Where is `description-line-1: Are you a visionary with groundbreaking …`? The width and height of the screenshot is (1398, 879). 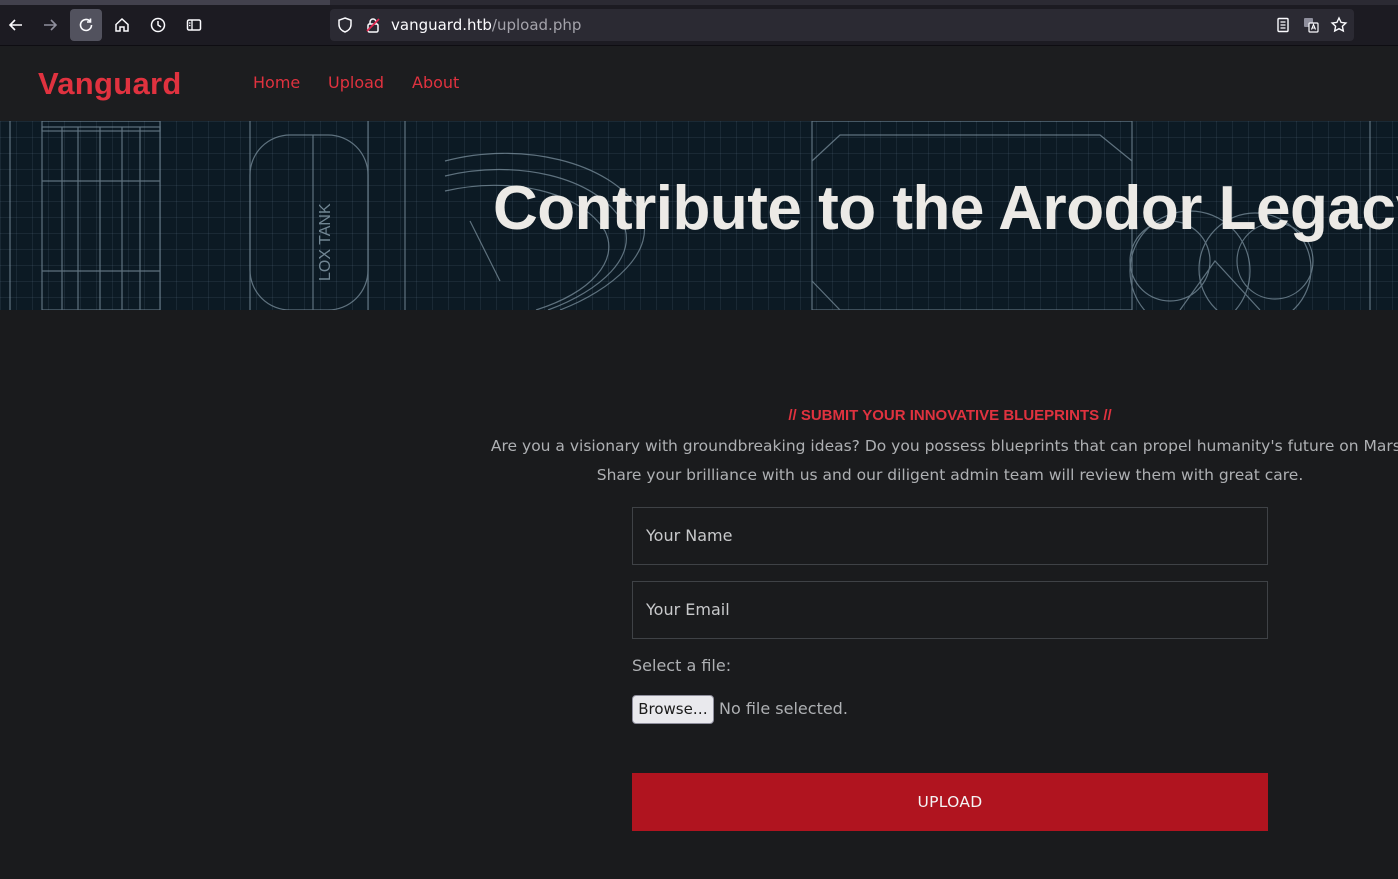
description-line-1: Are you a visionary with groundbreaking … is located at coordinates (944, 446).